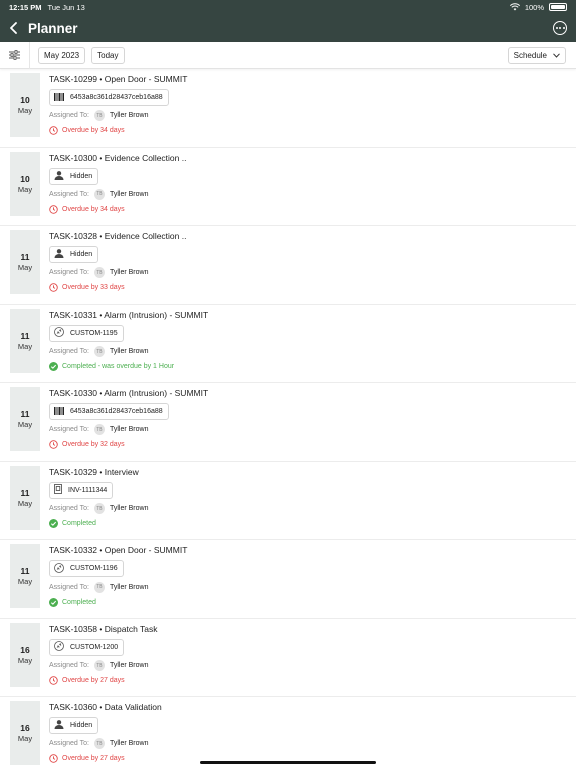  Describe the element at coordinates (288, 762) in the screenshot. I see `home-indicator` at that location.